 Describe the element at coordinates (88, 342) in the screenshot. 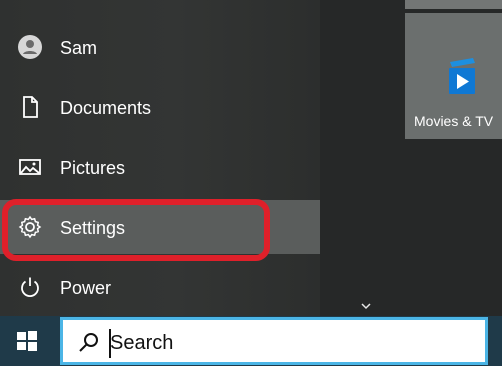

I see `search-icon` at that location.